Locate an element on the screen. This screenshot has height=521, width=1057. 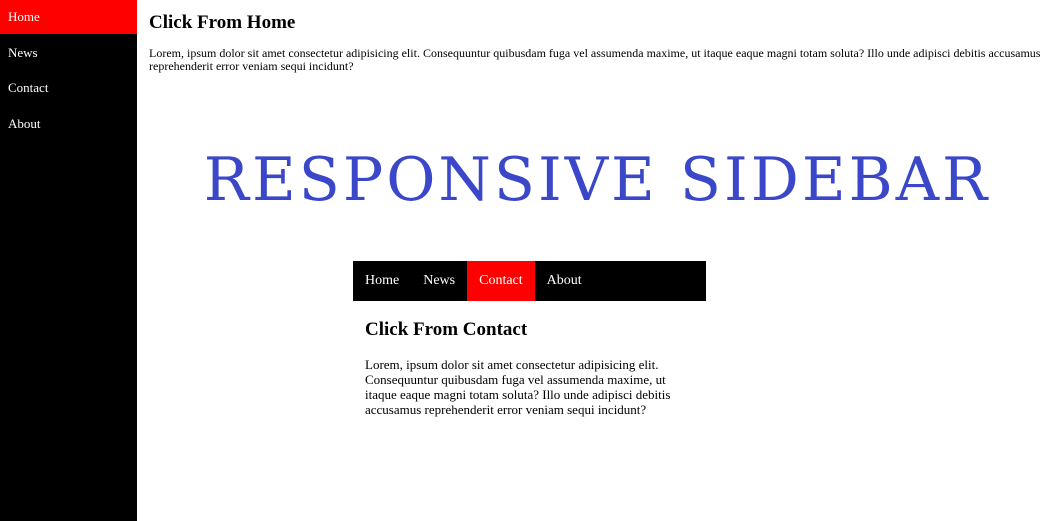
sidebar: Home News Contact About is located at coordinates (68, 260).